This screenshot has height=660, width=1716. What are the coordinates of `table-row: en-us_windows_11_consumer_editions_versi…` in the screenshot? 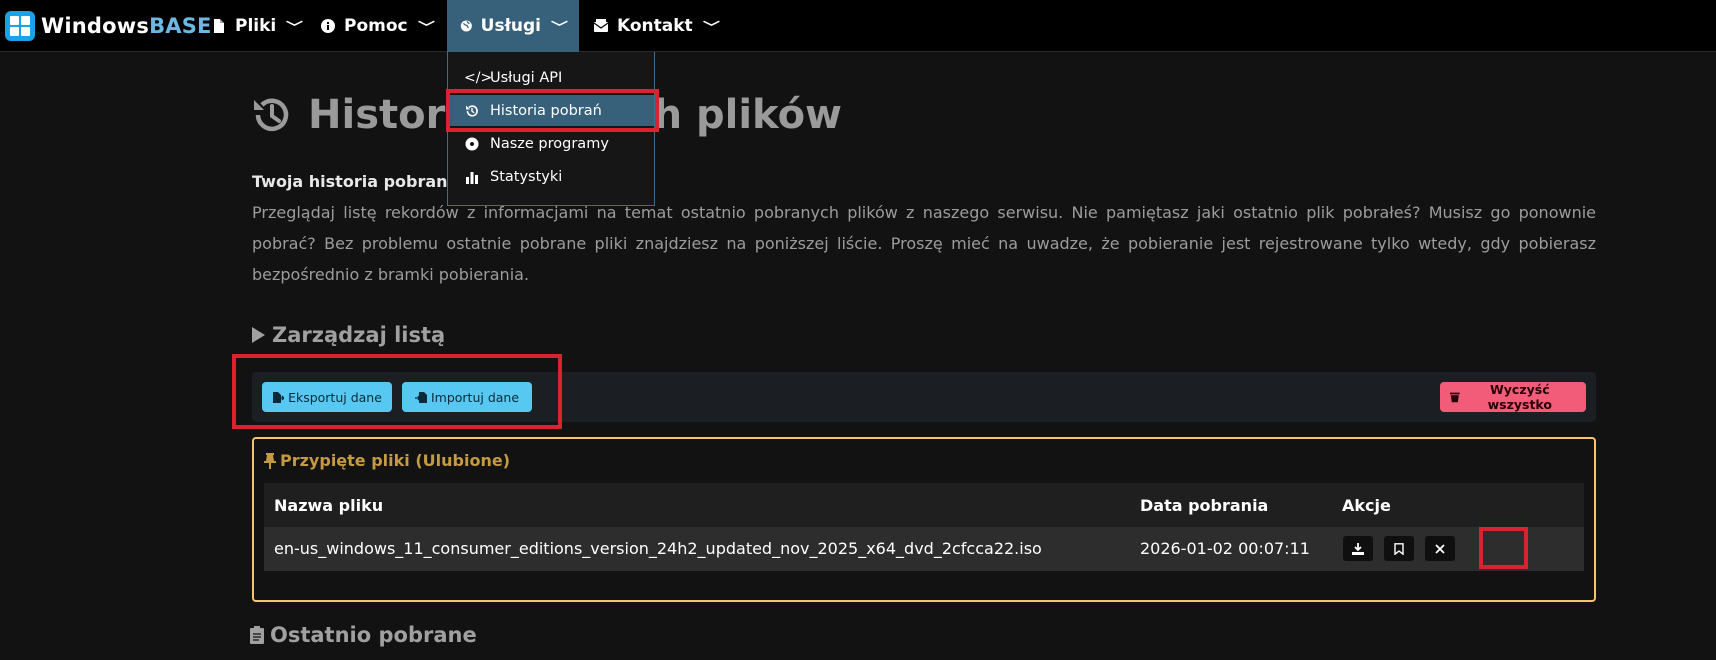 It's located at (924, 549).